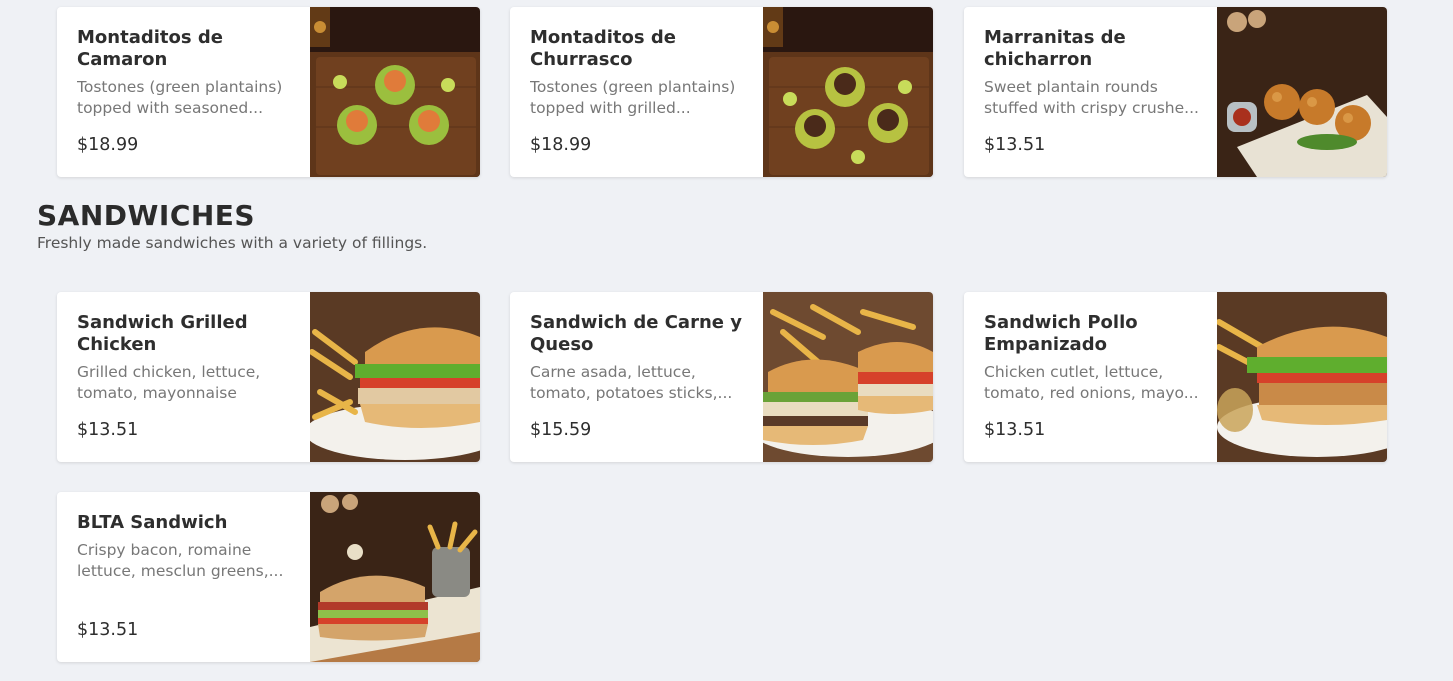 The image size is (1453, 681). Describe the element at coordinates (561, 430) in the screenshot. I see `menu-item-price: $15.59` at that location.